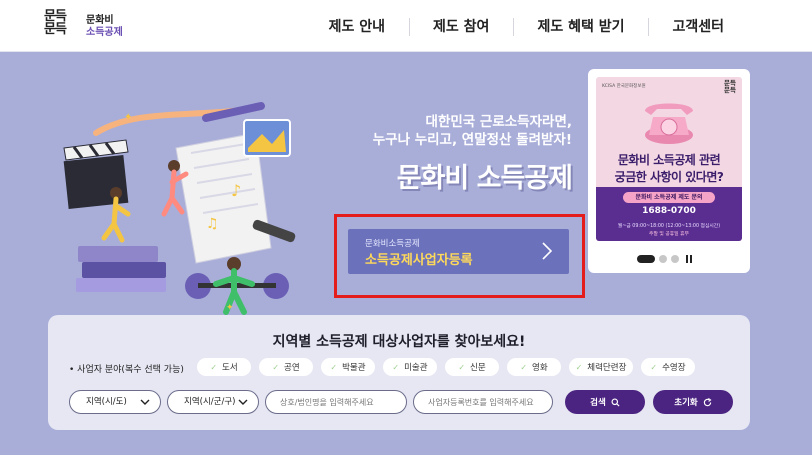  Describe the element at coordinates (669, 226) in the screenshot. I see `banner-hours: 월~금 09:00~18:00 (12:00~13:00 점심시간)` at that location.